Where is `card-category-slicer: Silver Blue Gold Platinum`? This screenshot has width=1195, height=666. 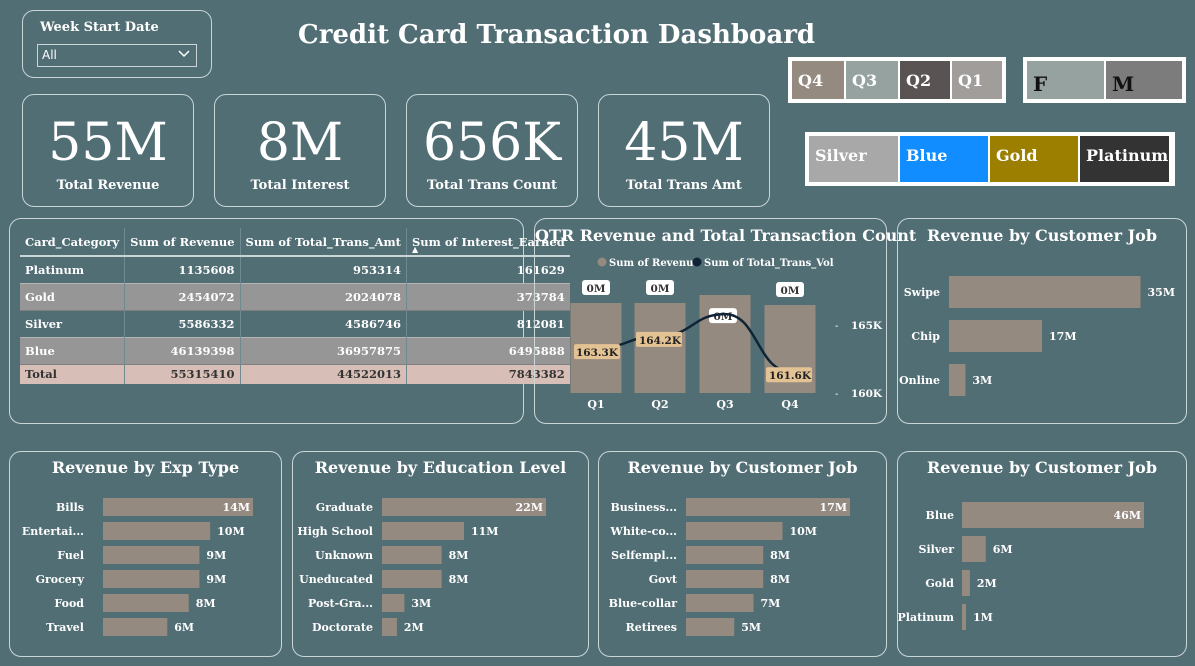
card-category-slicer: Silver Blue Gold Platinum is located at coordinates (990, 159).